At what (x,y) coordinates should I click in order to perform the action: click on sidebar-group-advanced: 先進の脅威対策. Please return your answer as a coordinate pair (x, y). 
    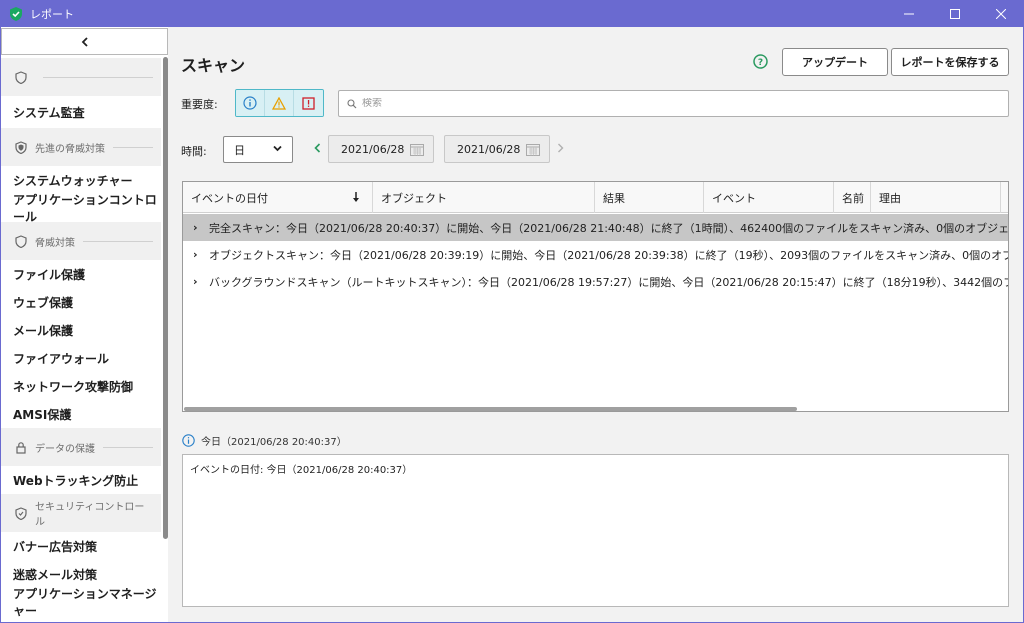
    Looking at the image, I should click on (81, 147).